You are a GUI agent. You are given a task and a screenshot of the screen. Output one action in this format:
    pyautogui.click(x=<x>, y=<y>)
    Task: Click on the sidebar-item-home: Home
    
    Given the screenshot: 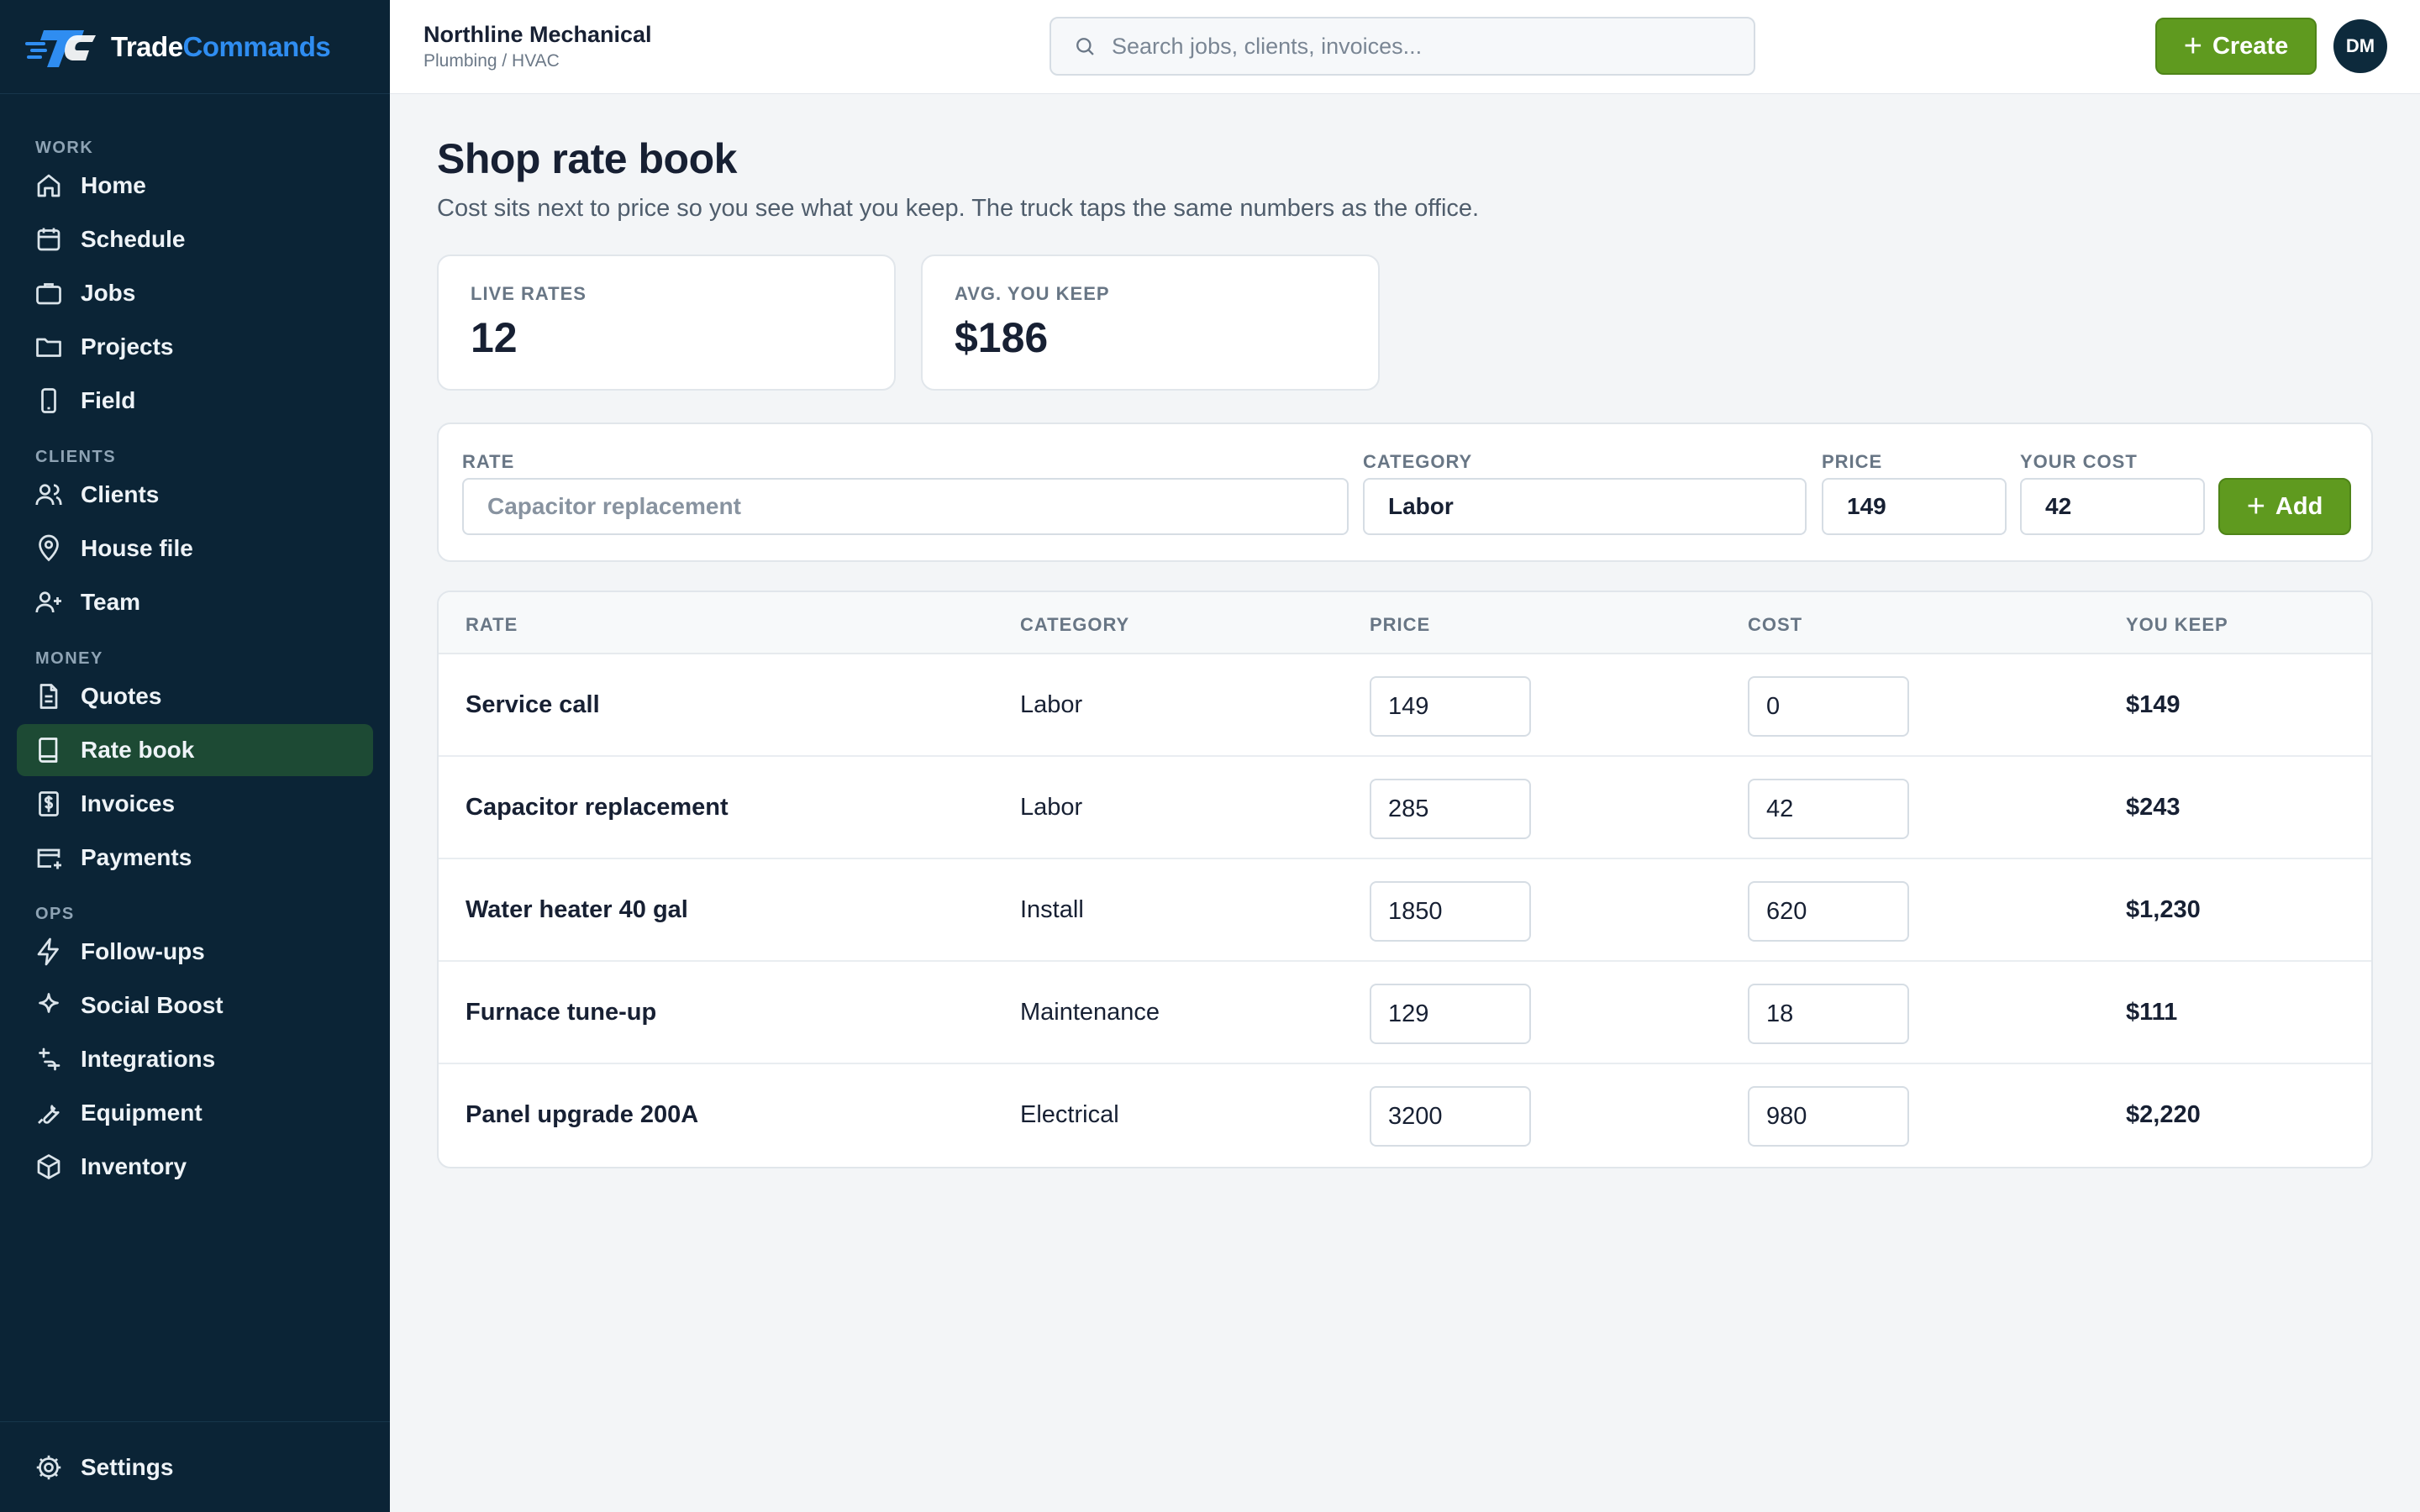 What is the action you would take?
    pyautogui.click(x=195, y=186)
    